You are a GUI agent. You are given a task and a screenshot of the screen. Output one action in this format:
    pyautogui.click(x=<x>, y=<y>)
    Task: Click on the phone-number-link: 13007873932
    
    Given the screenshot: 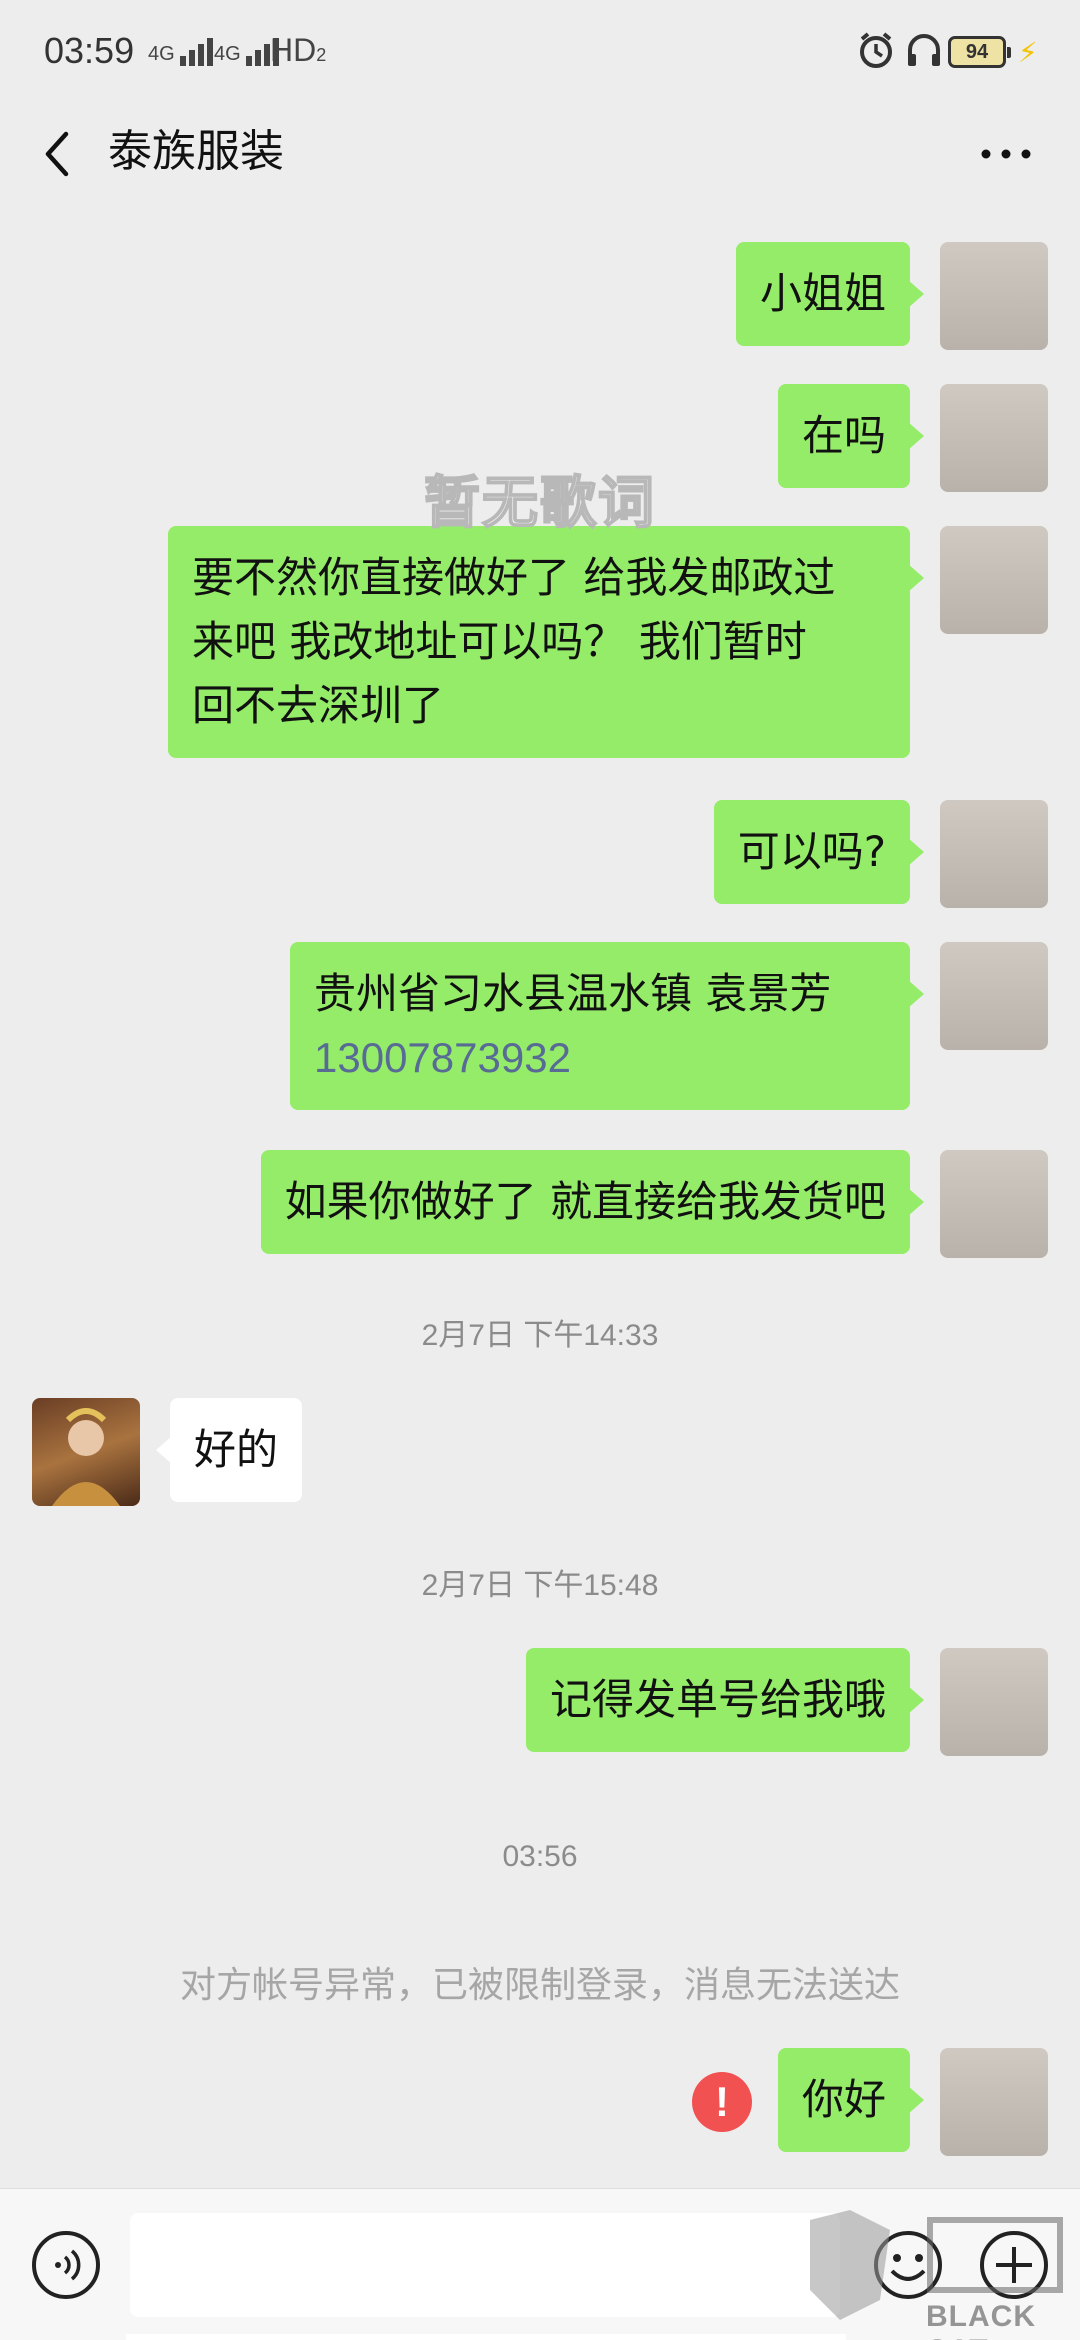 What is the action you would take?
    pyautogui.click(x=600, y=1058)
    